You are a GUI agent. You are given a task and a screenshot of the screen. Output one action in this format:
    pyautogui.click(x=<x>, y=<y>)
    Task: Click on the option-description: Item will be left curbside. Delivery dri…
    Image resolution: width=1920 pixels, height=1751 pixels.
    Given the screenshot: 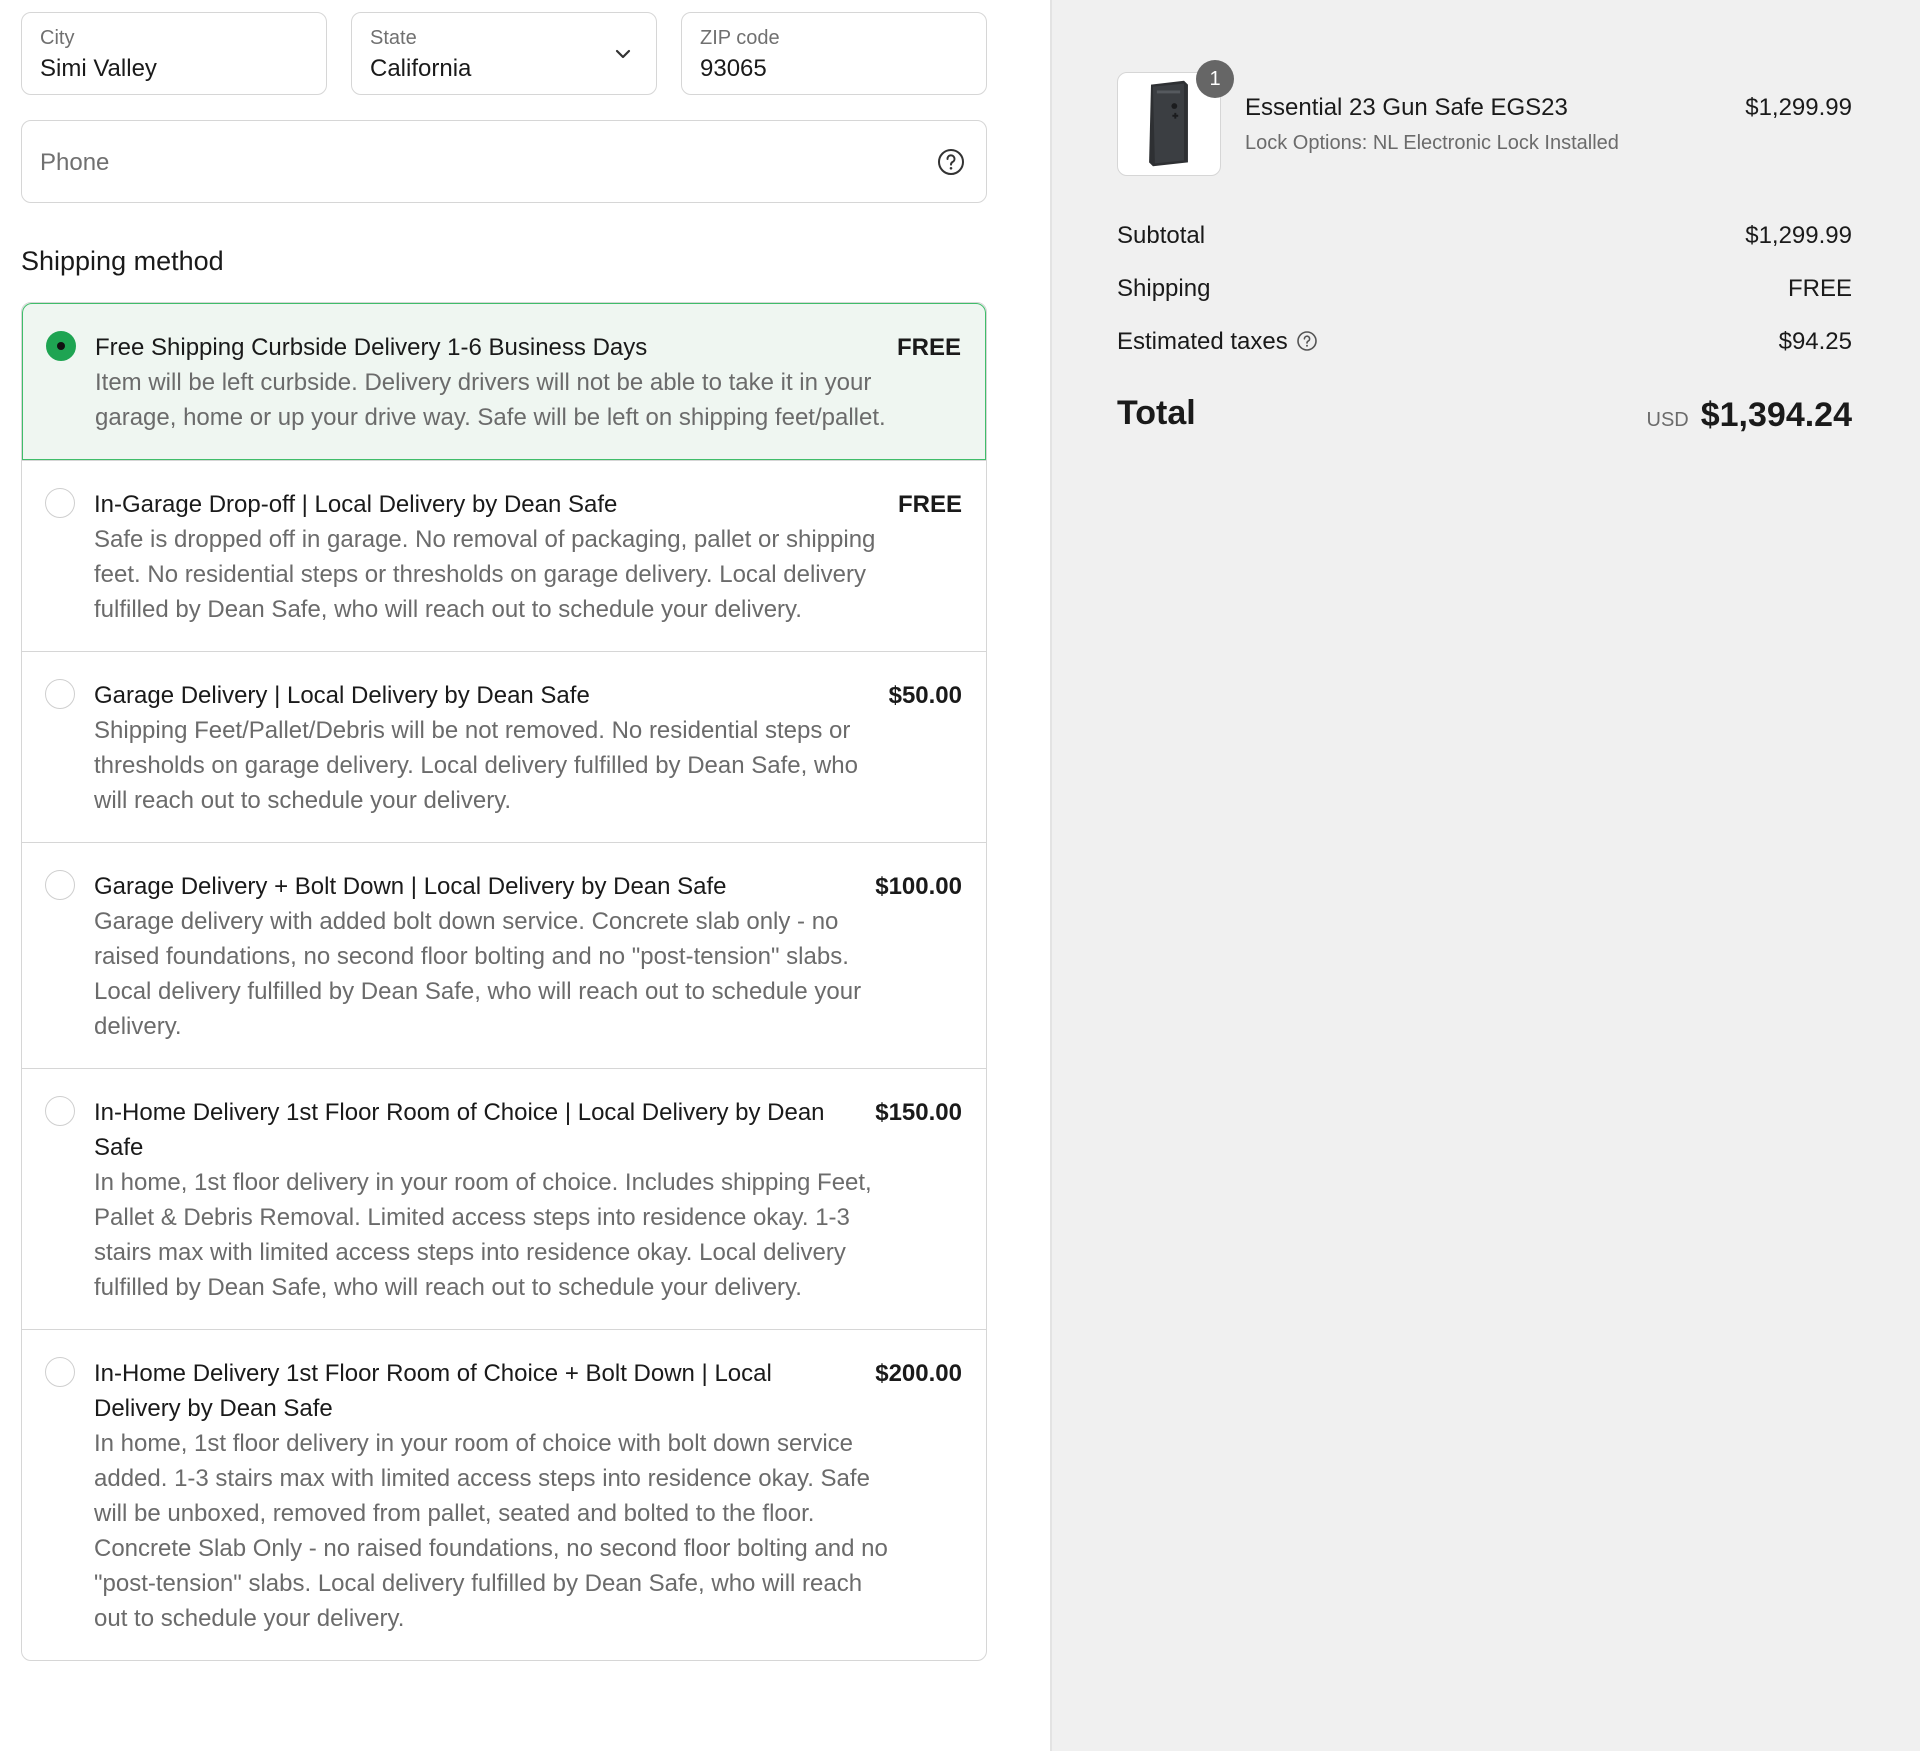 What is the action you would take?
    pyautogui.click(x=490, y=400)
    